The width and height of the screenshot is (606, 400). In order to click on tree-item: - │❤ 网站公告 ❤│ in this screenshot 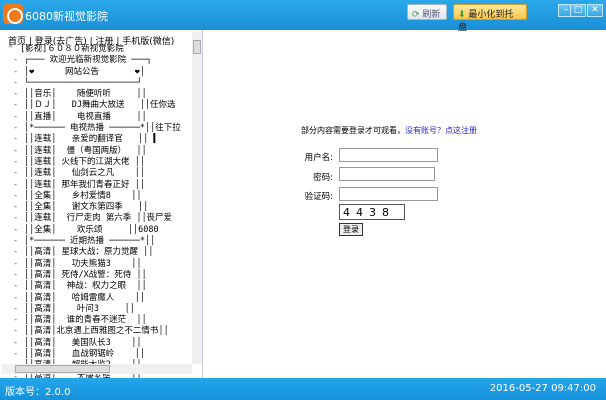, I will do `click(100, 72)`.